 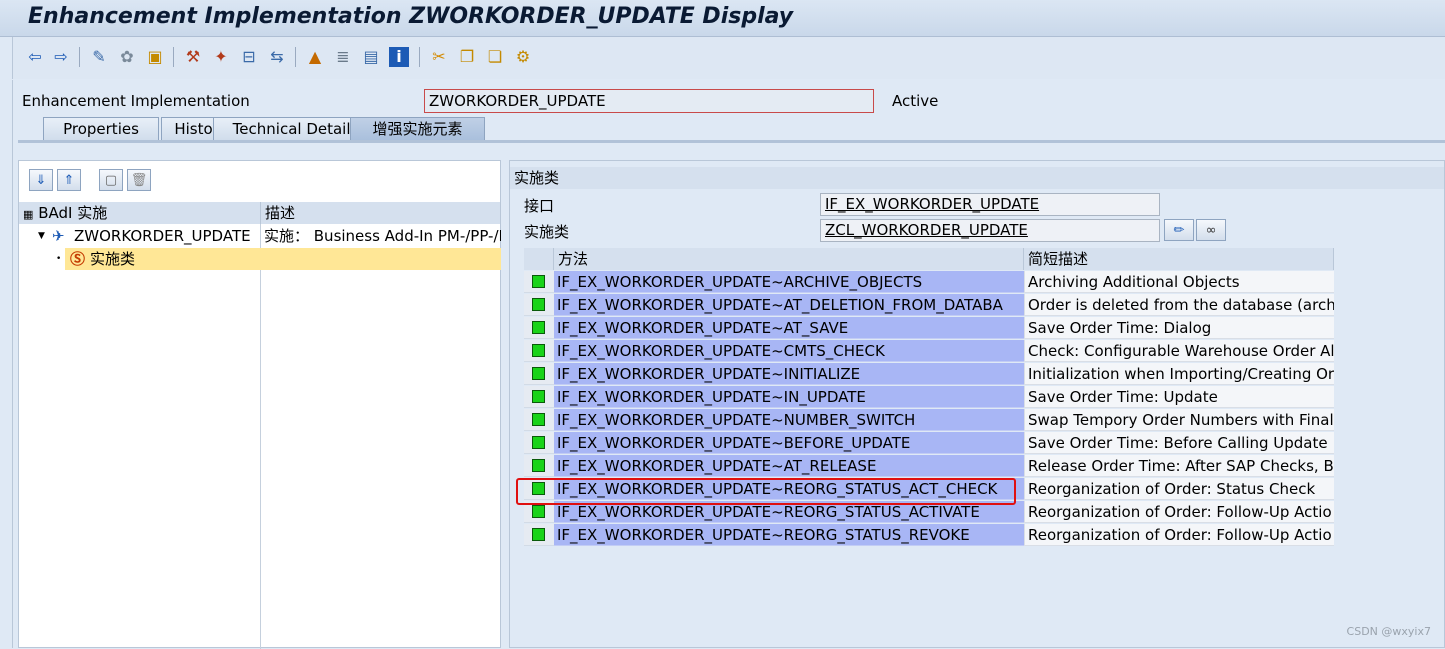 I want to click on create-button: ▢, so click(x=111, y=180).